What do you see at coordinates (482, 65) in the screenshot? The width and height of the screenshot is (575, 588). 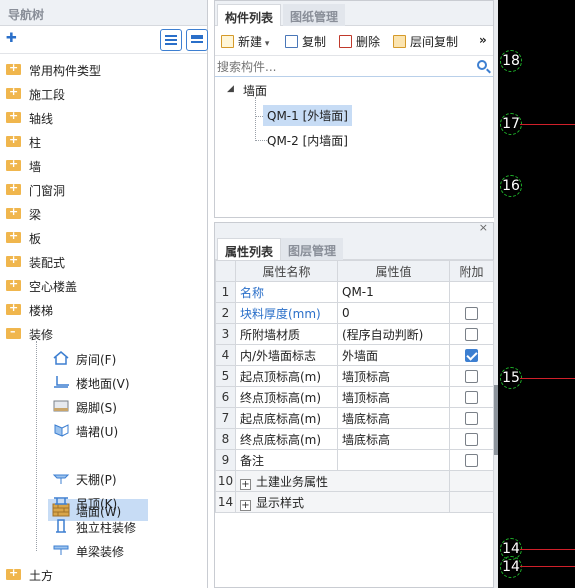 I see `search-icon` at bounding box center [482, 65].